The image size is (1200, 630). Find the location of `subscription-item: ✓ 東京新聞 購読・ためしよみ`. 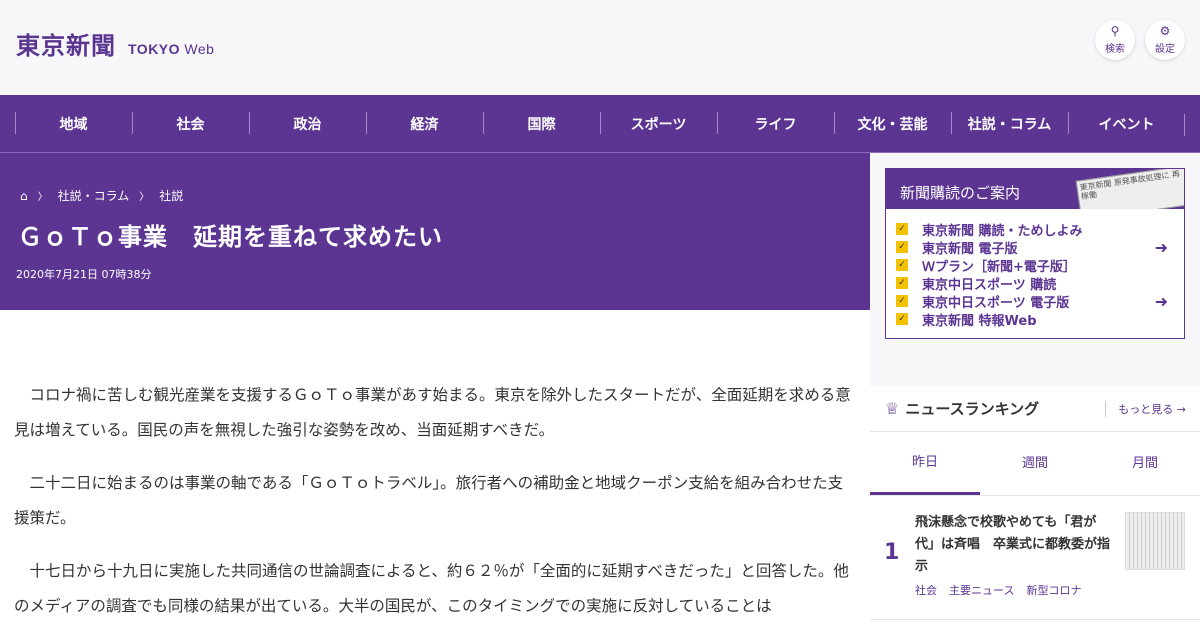

subscription-item: ✓ 東京新聞 購読・ためしよみ is located at coordinates (1040, 229).